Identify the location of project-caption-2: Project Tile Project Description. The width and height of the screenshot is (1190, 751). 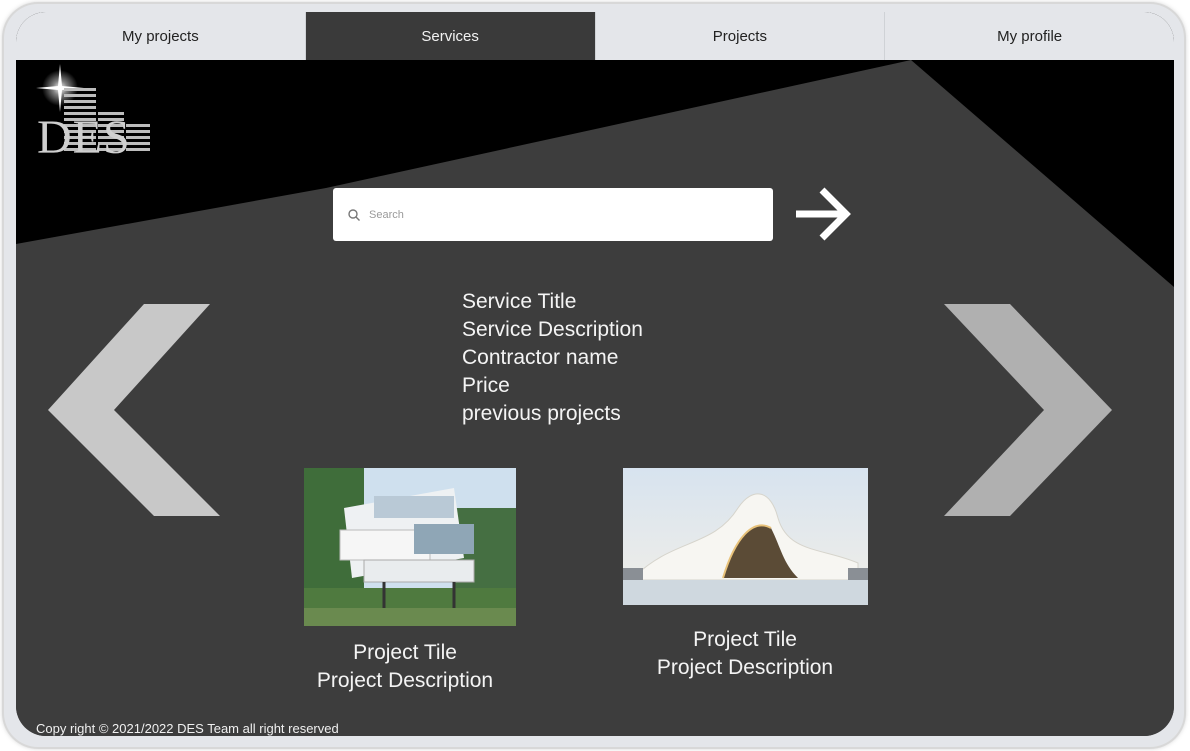
(745, 654).